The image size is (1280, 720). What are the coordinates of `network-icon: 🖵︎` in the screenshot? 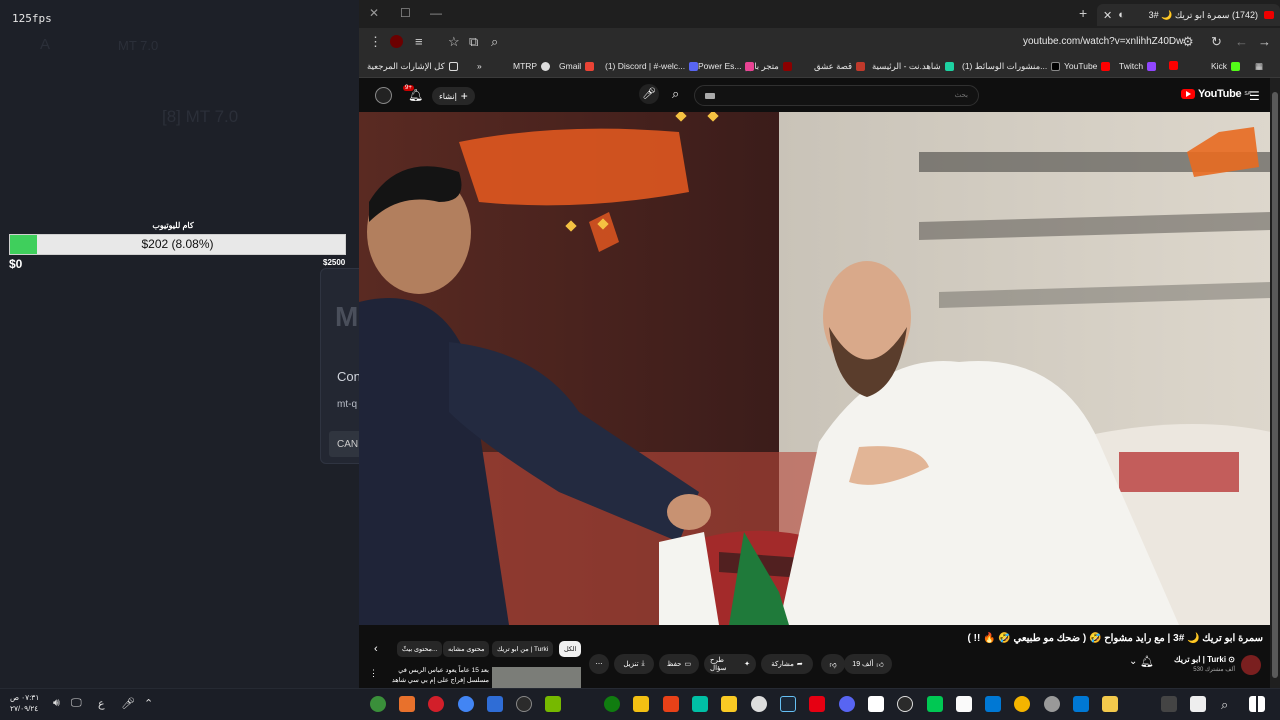 It's located at (76, 703).